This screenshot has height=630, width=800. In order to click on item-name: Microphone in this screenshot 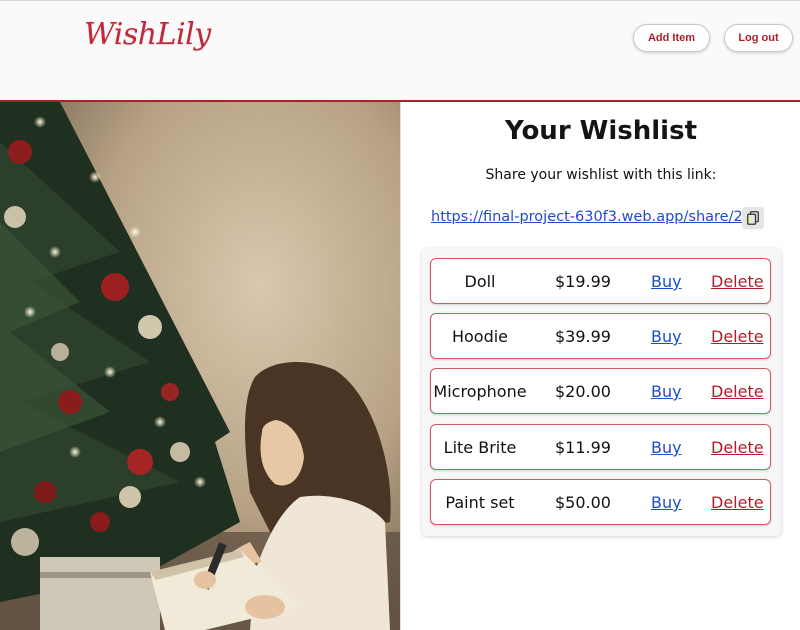, I will do `click(480, 391)`.